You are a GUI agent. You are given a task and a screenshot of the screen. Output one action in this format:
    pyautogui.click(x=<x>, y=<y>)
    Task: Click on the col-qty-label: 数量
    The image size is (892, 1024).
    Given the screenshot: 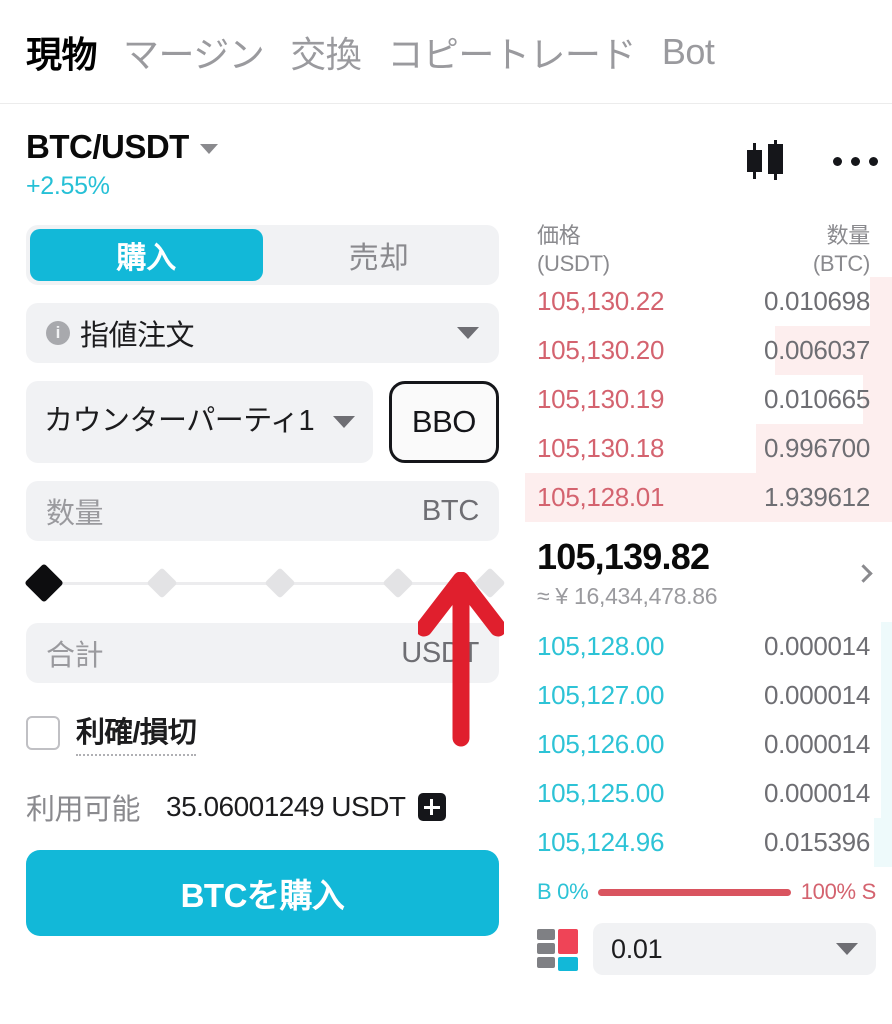 What is the action you would take?
    pyautogui.click(x=848, y=235)
    